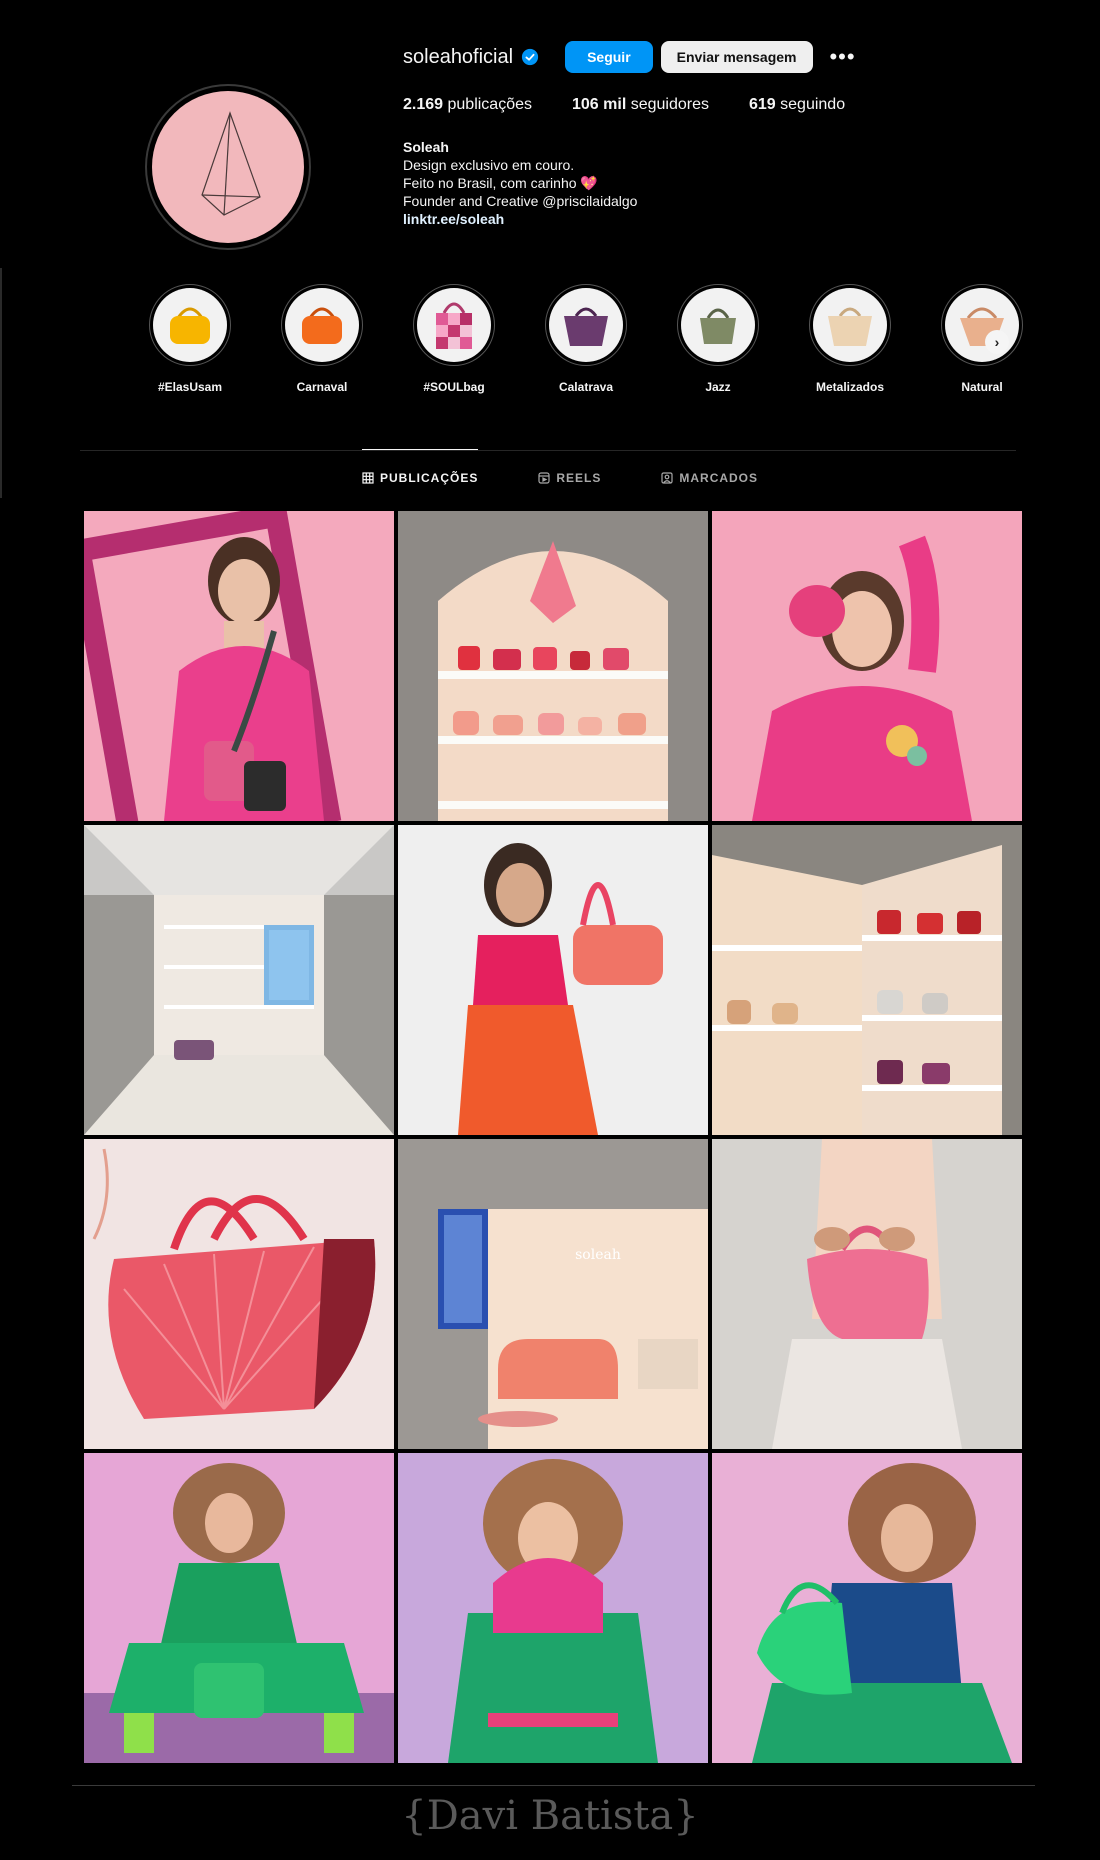 The image size is (1100, 1860). Describe the element at coordinates (544, 478) in the screenshot. I see `reels-icon` at that location.